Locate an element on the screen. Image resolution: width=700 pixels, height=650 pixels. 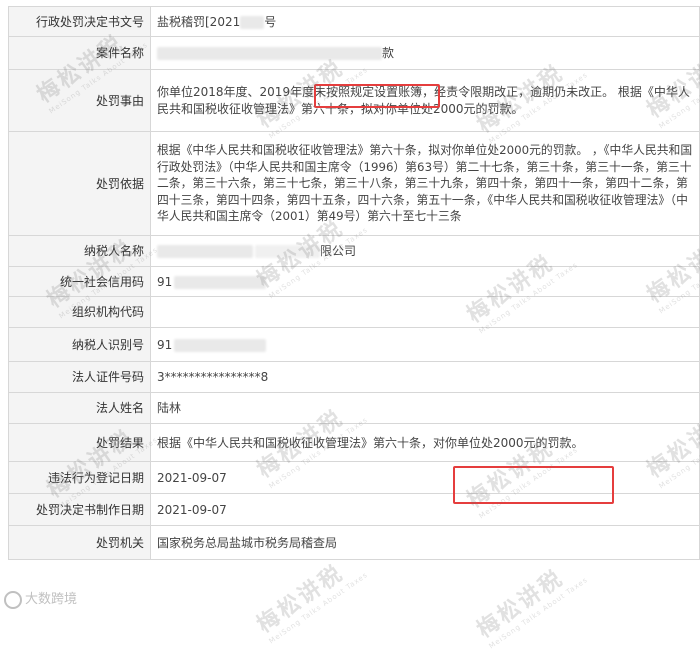
label-penalty-reason: 处罚事由 is located at coordinates (79, 100).